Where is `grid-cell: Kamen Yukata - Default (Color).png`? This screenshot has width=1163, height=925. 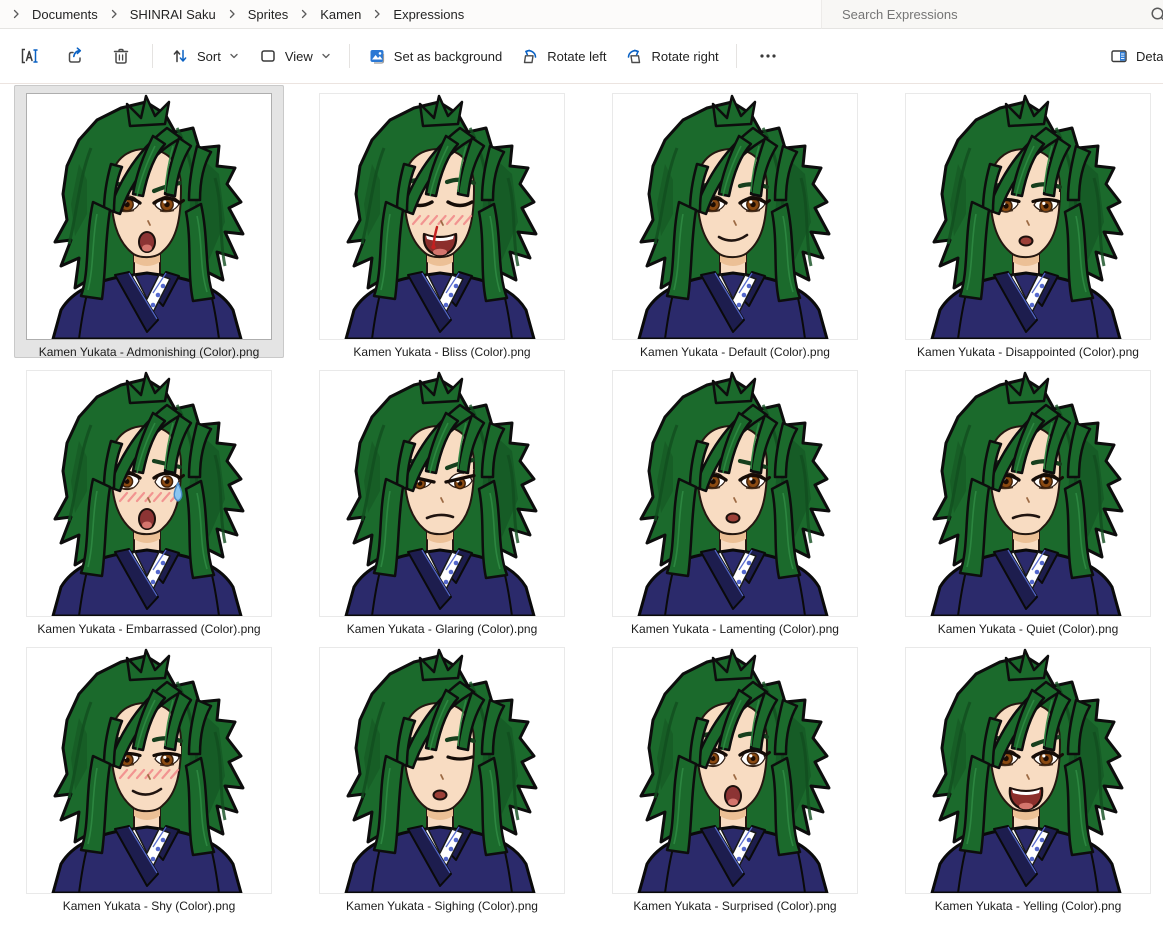
grid-cell: Kamen Yukata - Default (Color).png is located at coordinates (746, 223).